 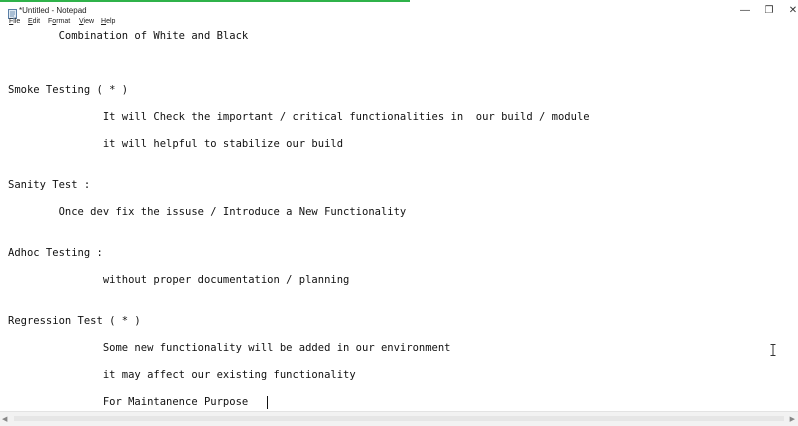 What do you see at coordinates (128, 36) in the screenshot?
I see `text-line: Combination of White and Black` at bounding box center [128, 36].